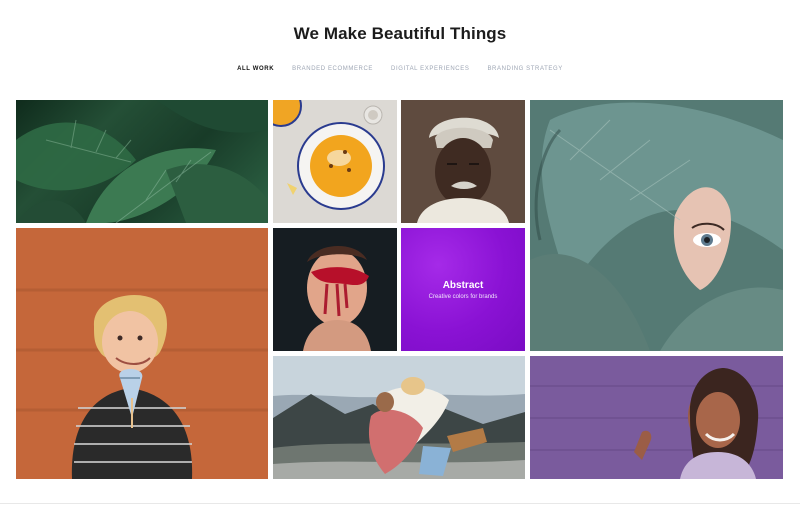 This screenshot has height=510, width=800. What do you see at coordinates (400, 503) in the screenshot?
I see `section-bottom-divider` at bounding box center [400, 503].